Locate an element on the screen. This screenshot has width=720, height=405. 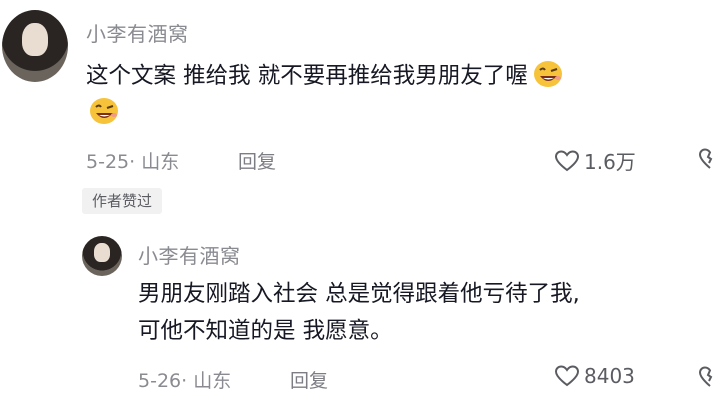
like-button: 8403 is located at coordinates (594, 376).